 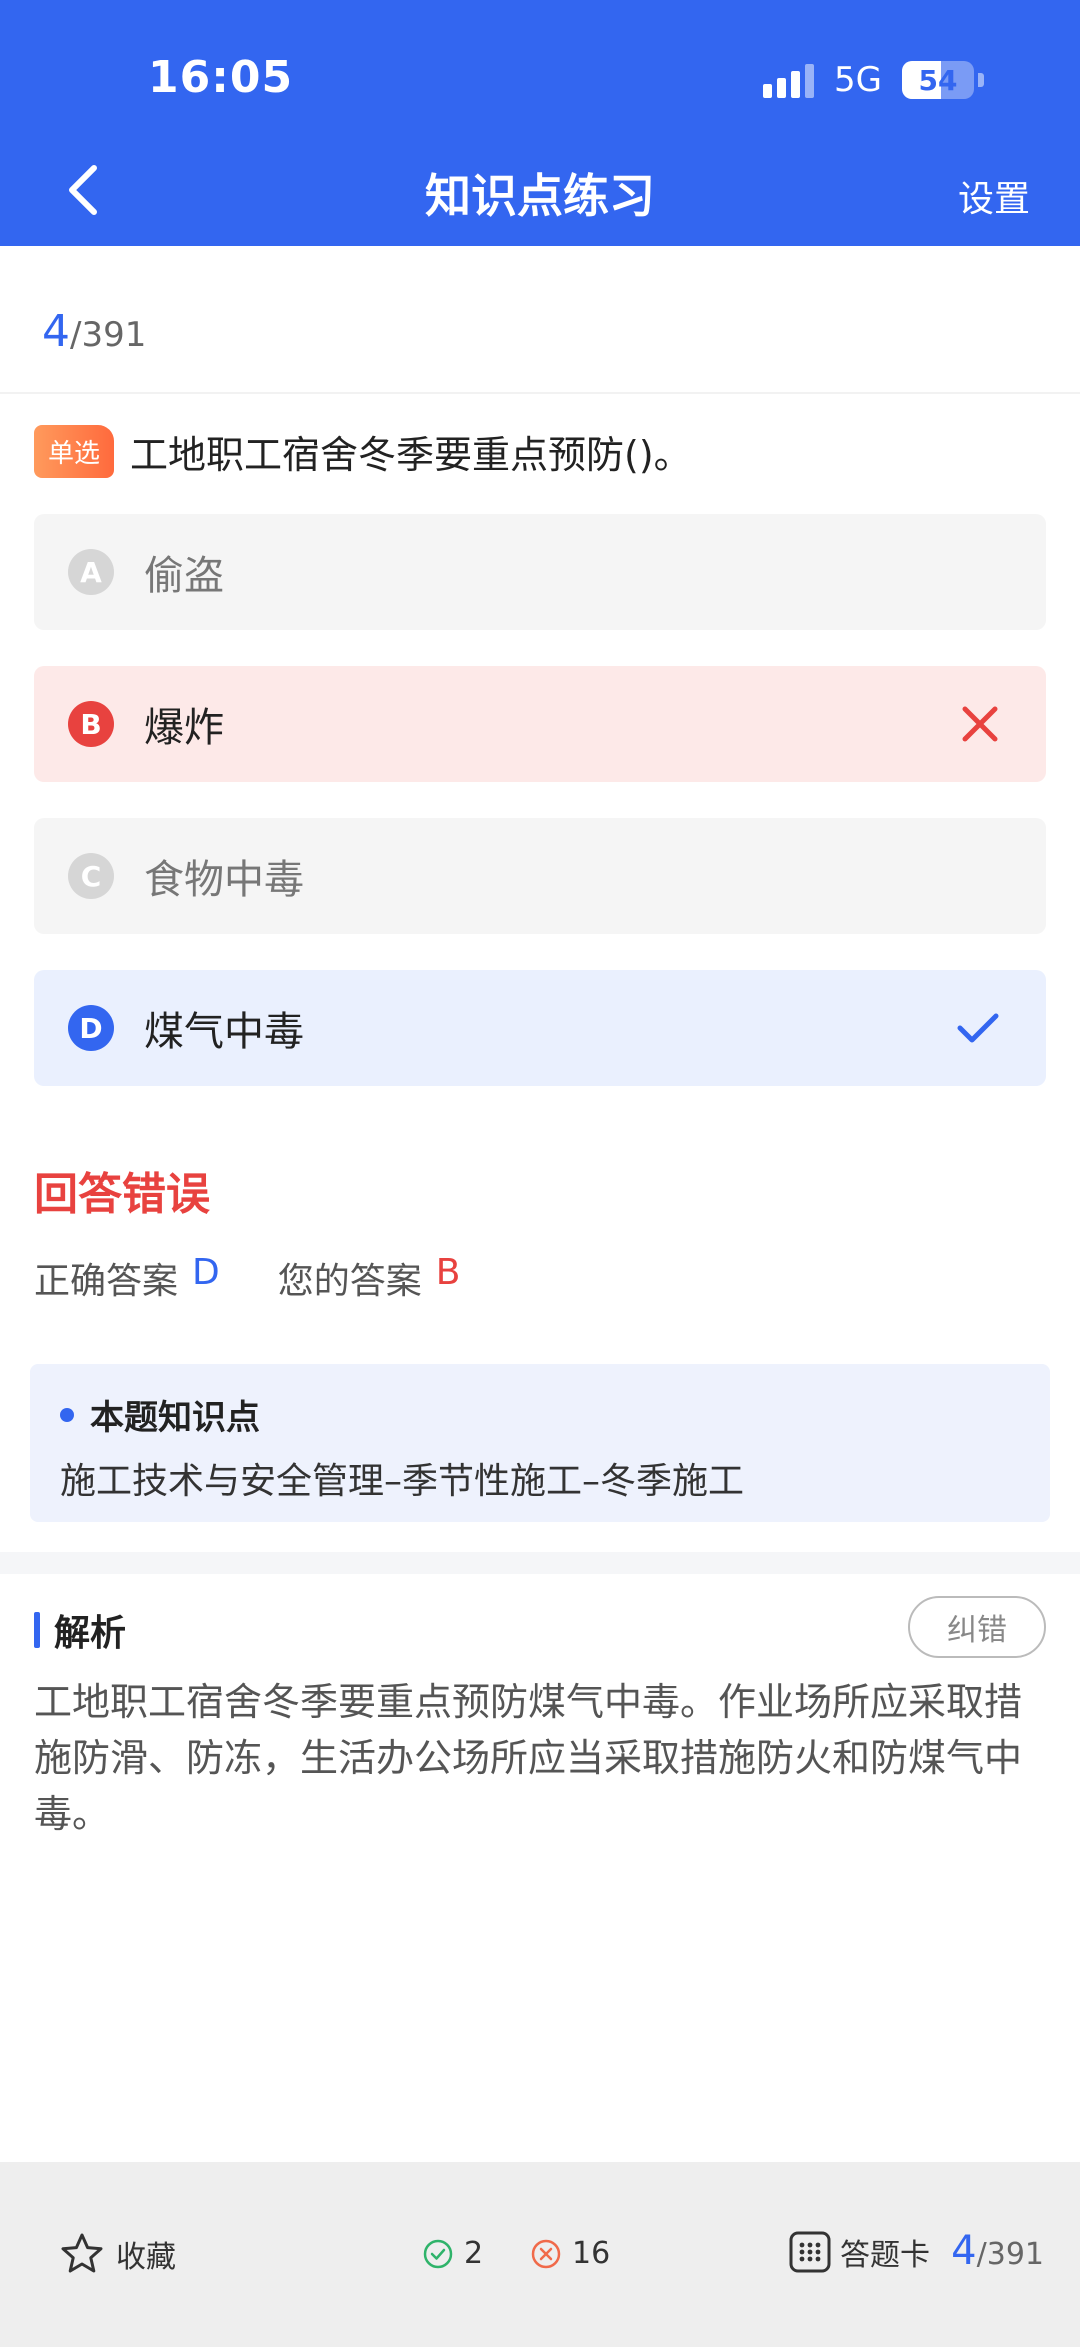 What do you see at coordinates (885, 2255) in the screenshot?
I see `answer-card-label: 答题卡` at bounding box center [885, 2255].